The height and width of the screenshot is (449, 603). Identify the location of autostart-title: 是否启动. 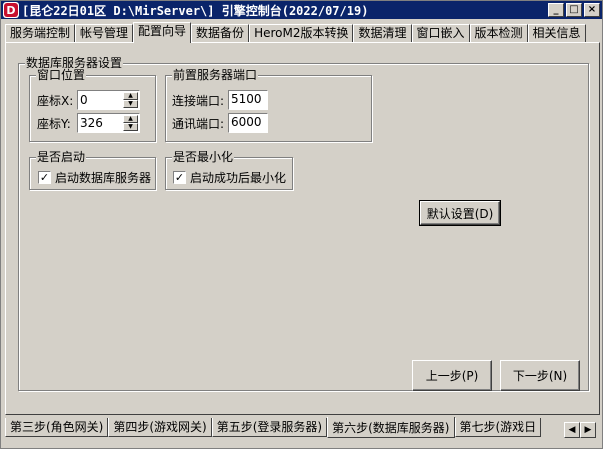
(61, 157).